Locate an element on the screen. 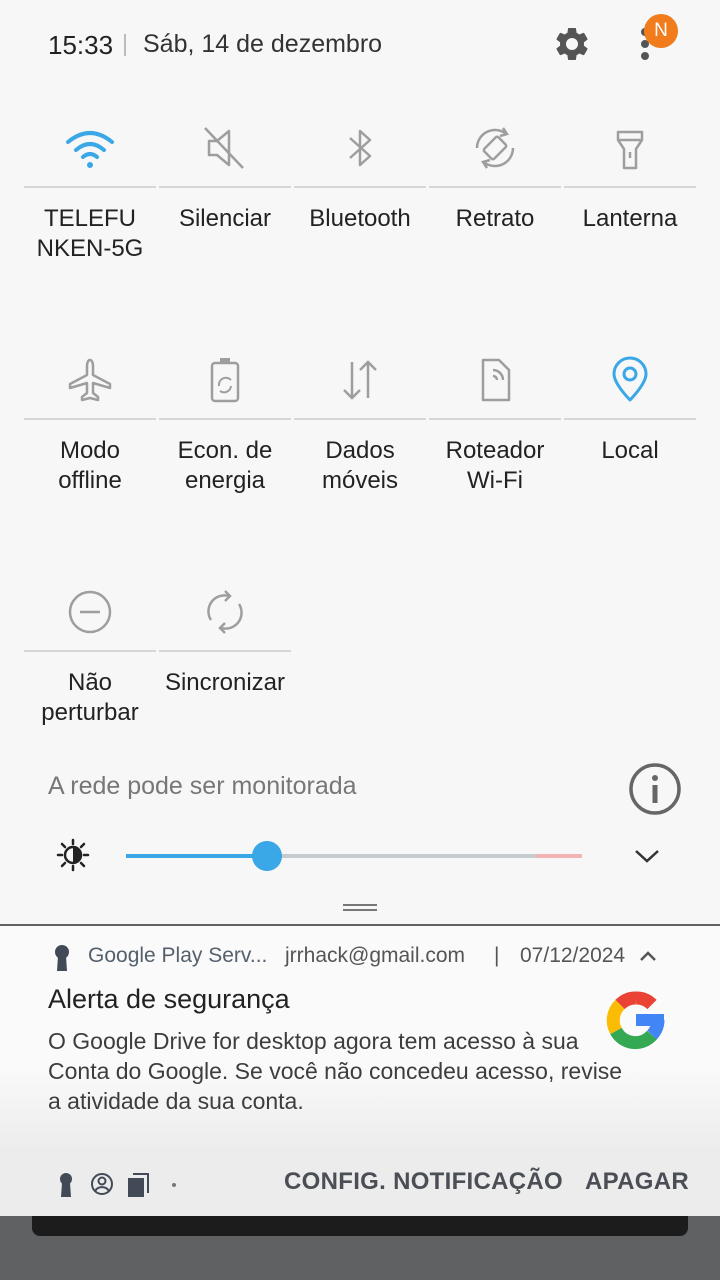 This screenshot has width=720, height=1280. network-monitored-text: A rede pode ser monitorada is located at coordinates (202, 786).